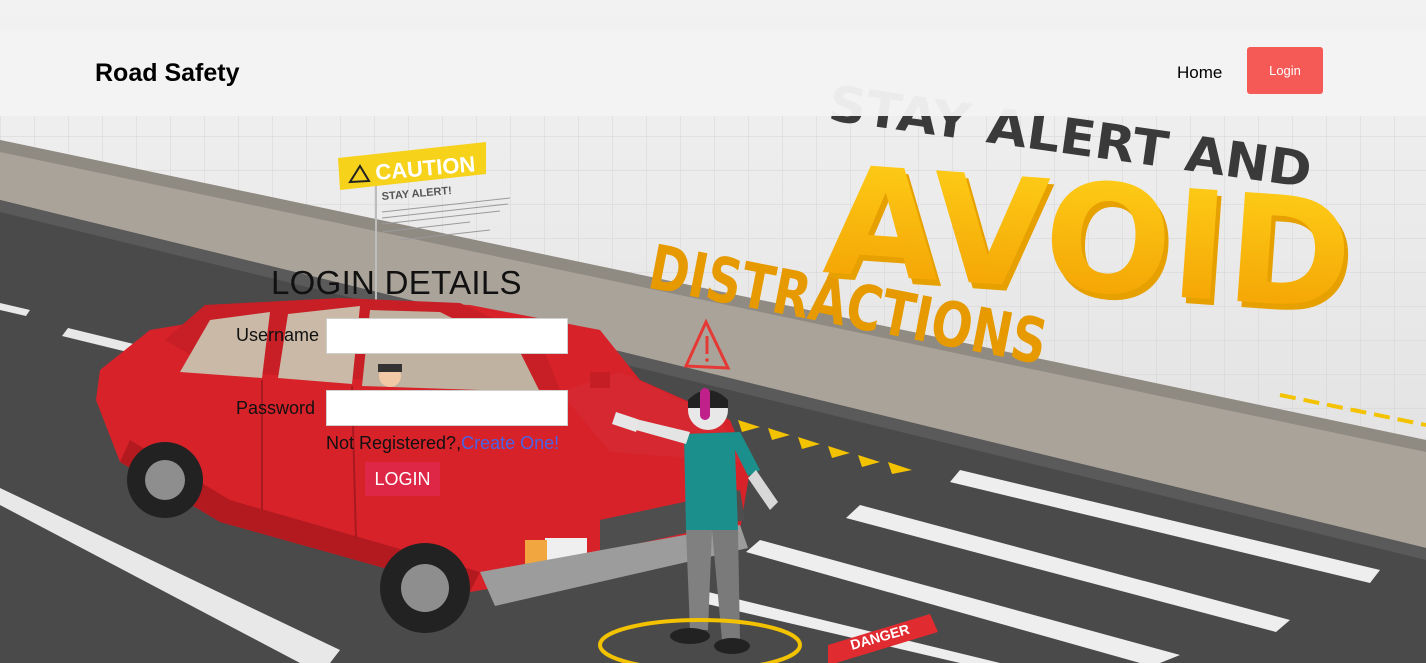 The image size is (1426, 663). Describe the element at coordinates (447, 408) in the screenshot. I see `password-input` at that location.